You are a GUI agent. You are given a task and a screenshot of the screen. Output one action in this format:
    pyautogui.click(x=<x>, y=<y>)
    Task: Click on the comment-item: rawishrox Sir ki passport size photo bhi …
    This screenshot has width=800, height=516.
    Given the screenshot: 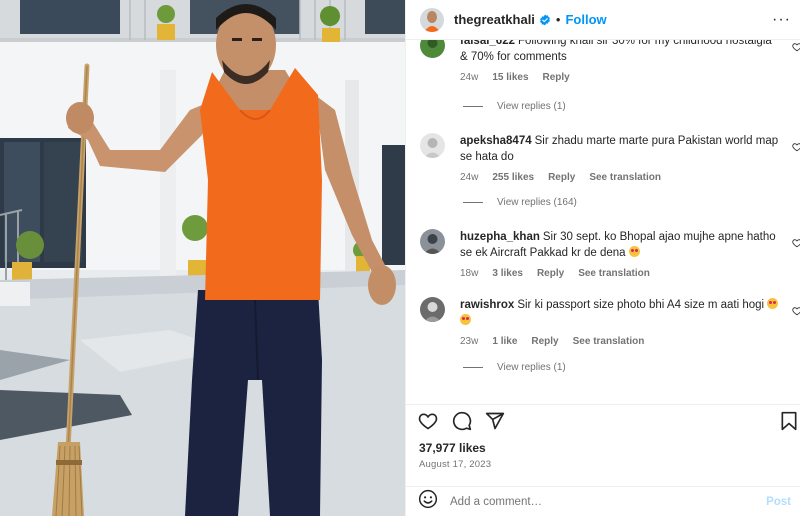 What is the action you would take?
    pyautogui.click(x=610, y=322)
    